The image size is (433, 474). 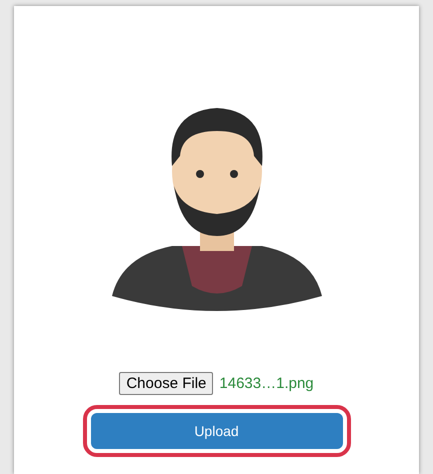 What do you see at coordinates (266, 383) in the screenshot?
I see `file-name: 14633…1.png` at bounding box center [266, 383].